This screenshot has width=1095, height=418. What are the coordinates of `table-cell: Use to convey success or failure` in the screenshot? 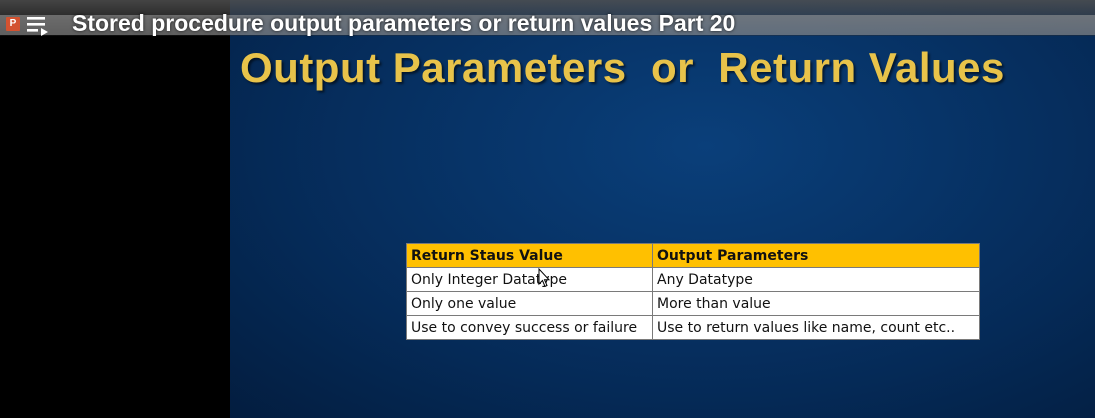 It's located at (529, 327).